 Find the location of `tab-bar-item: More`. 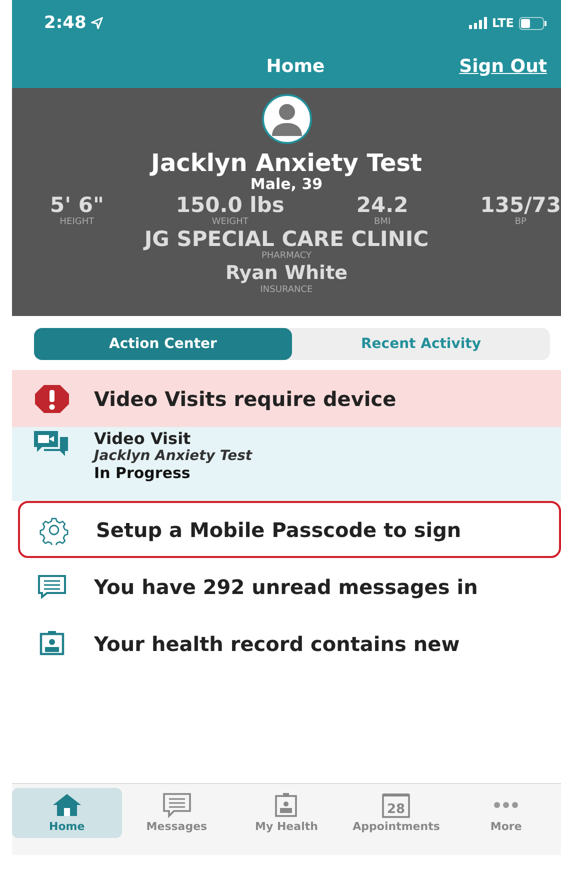

tab-bar-item: More is located at coordinates (506, 813).